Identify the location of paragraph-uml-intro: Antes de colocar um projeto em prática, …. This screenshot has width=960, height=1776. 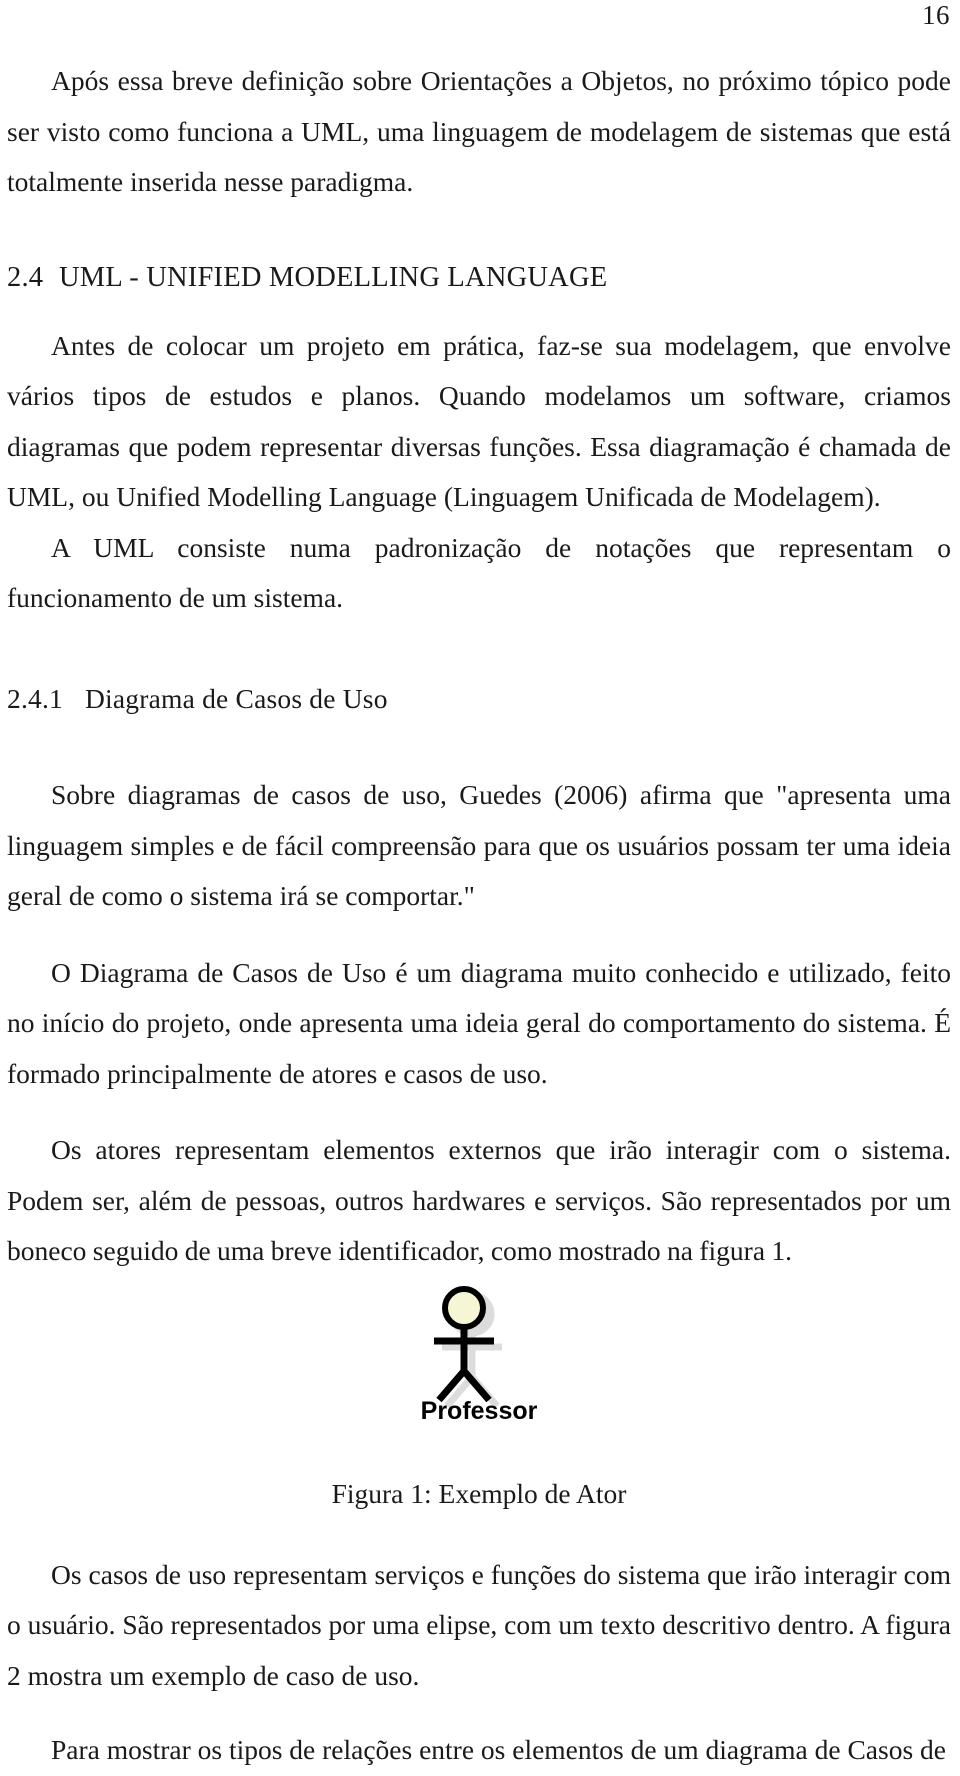
(479, 421).